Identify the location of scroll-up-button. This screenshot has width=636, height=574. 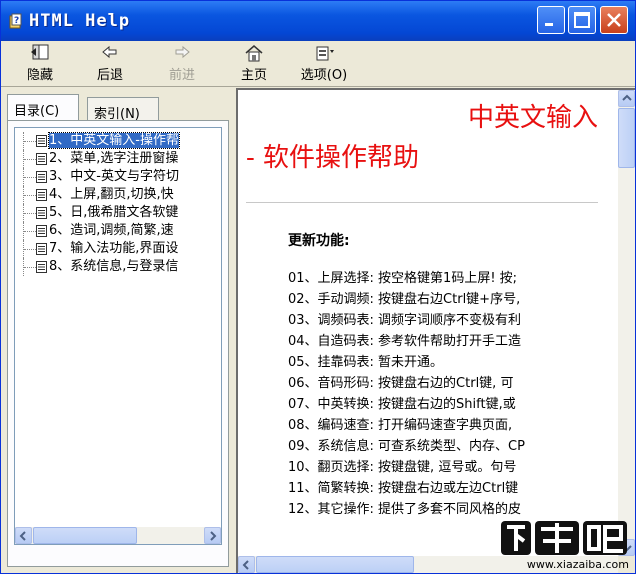
(626, 98).